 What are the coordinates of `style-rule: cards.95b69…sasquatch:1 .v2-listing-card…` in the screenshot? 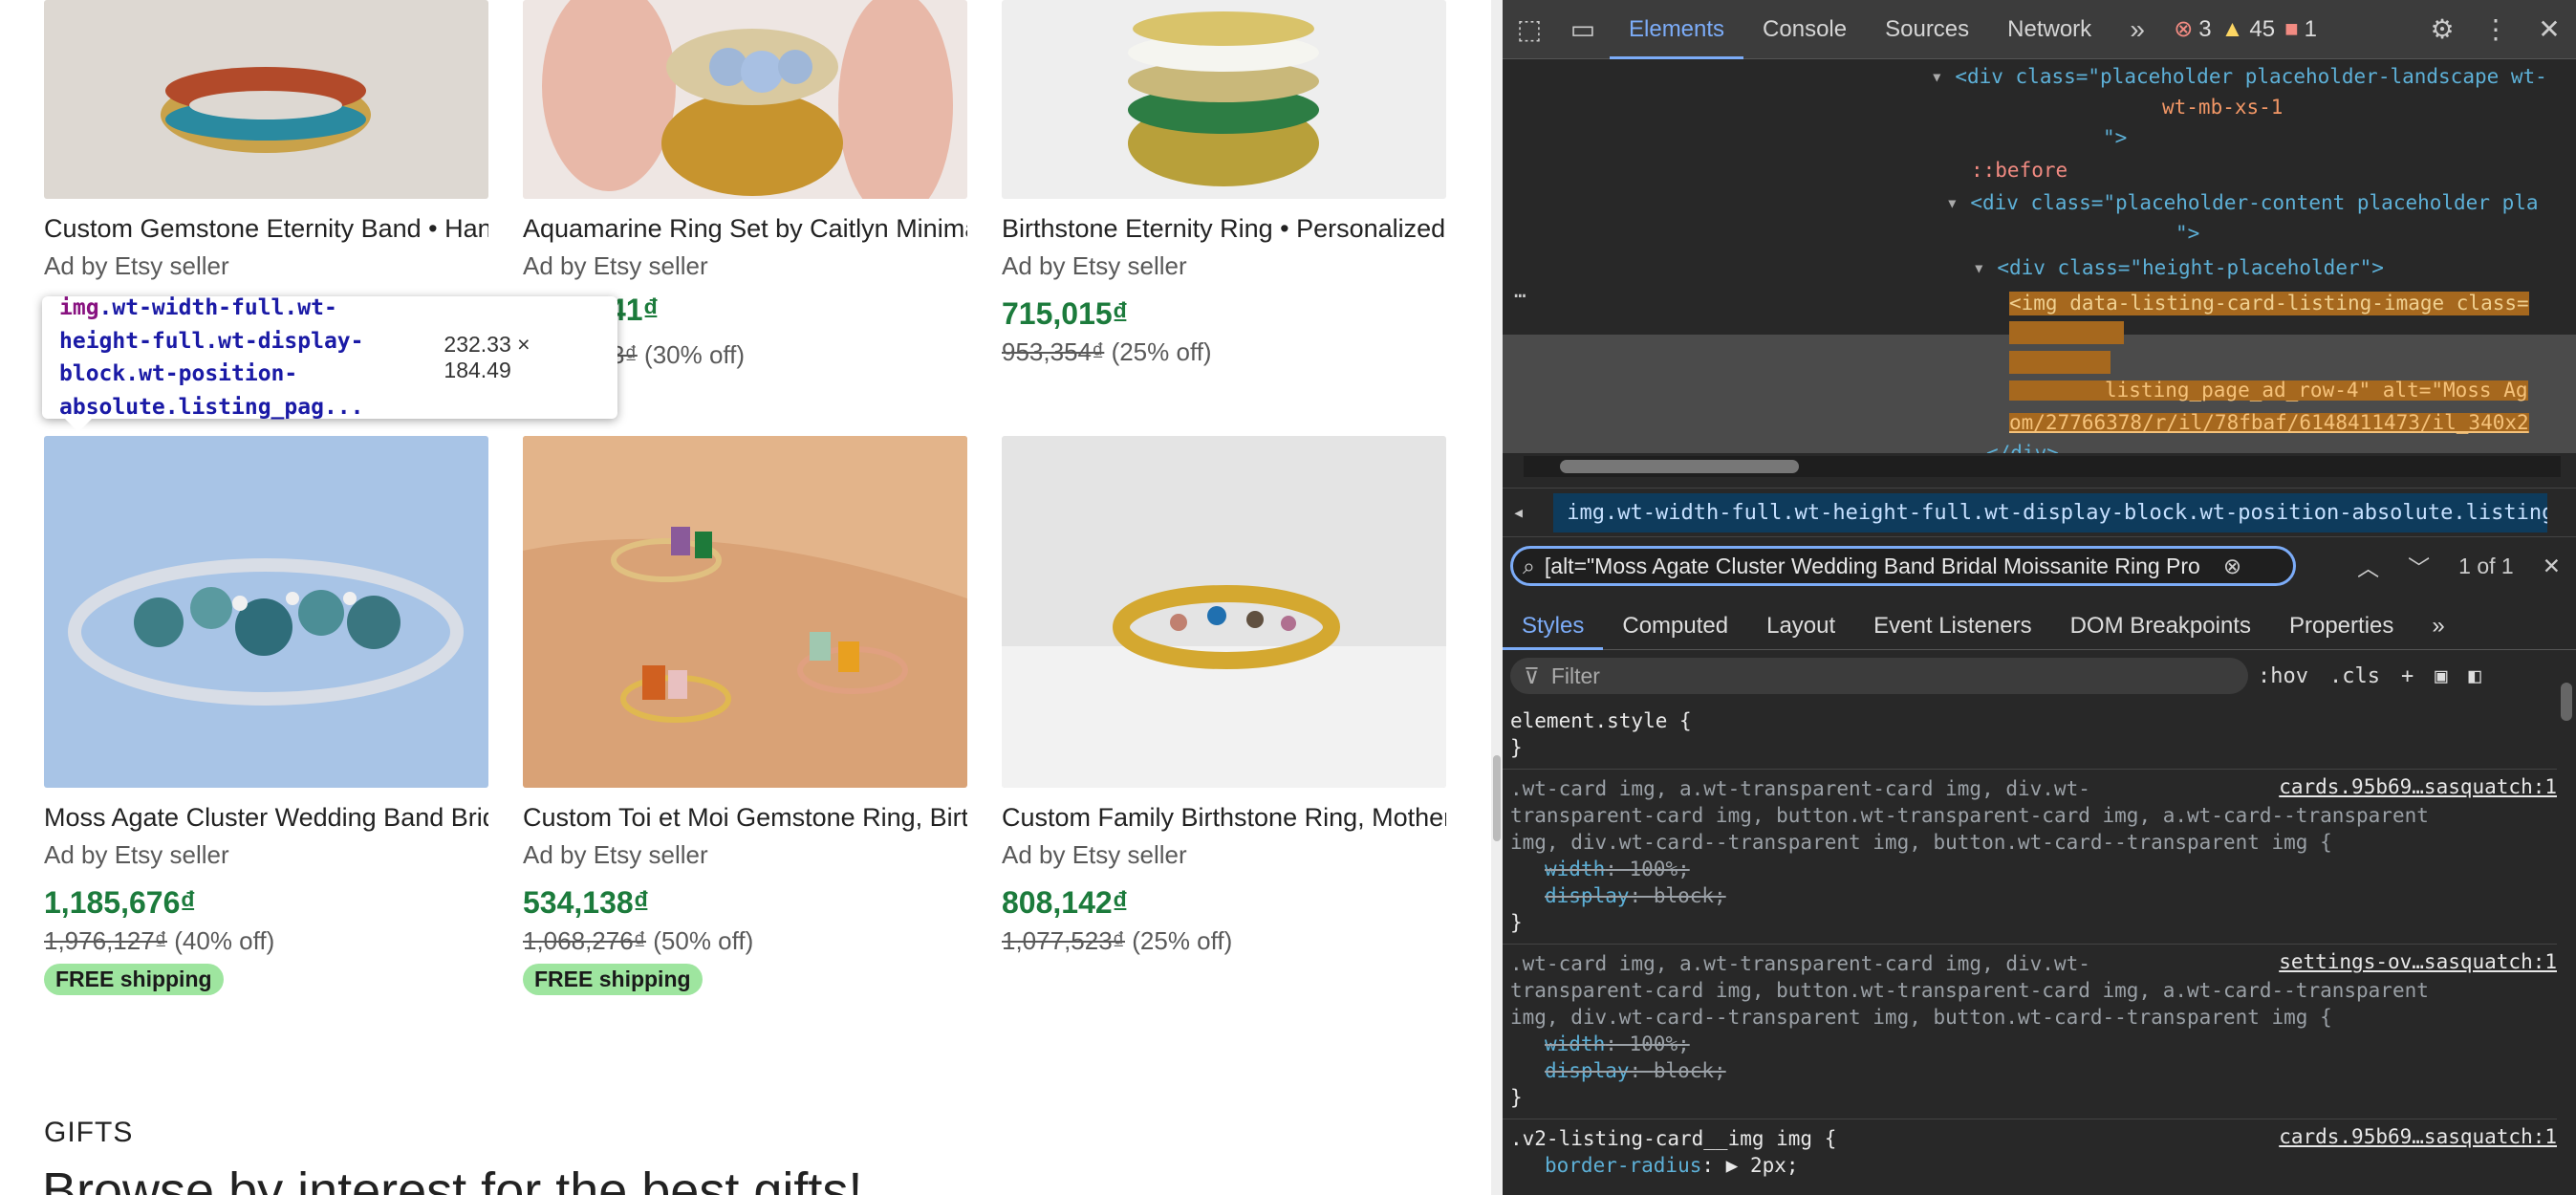 It's located at (2030, 1152).